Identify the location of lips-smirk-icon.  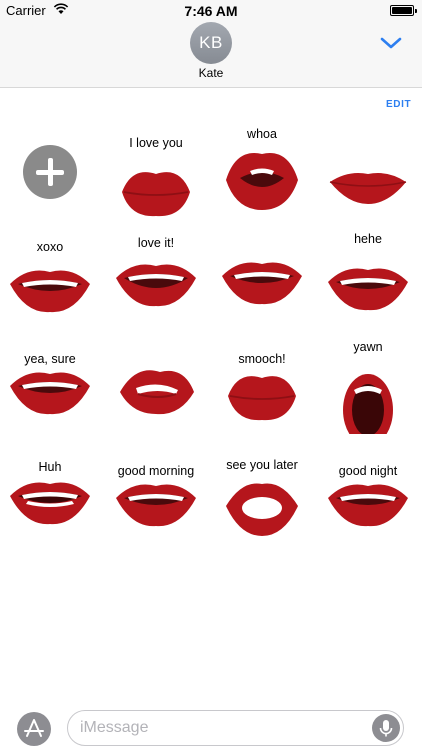
(50, 393).